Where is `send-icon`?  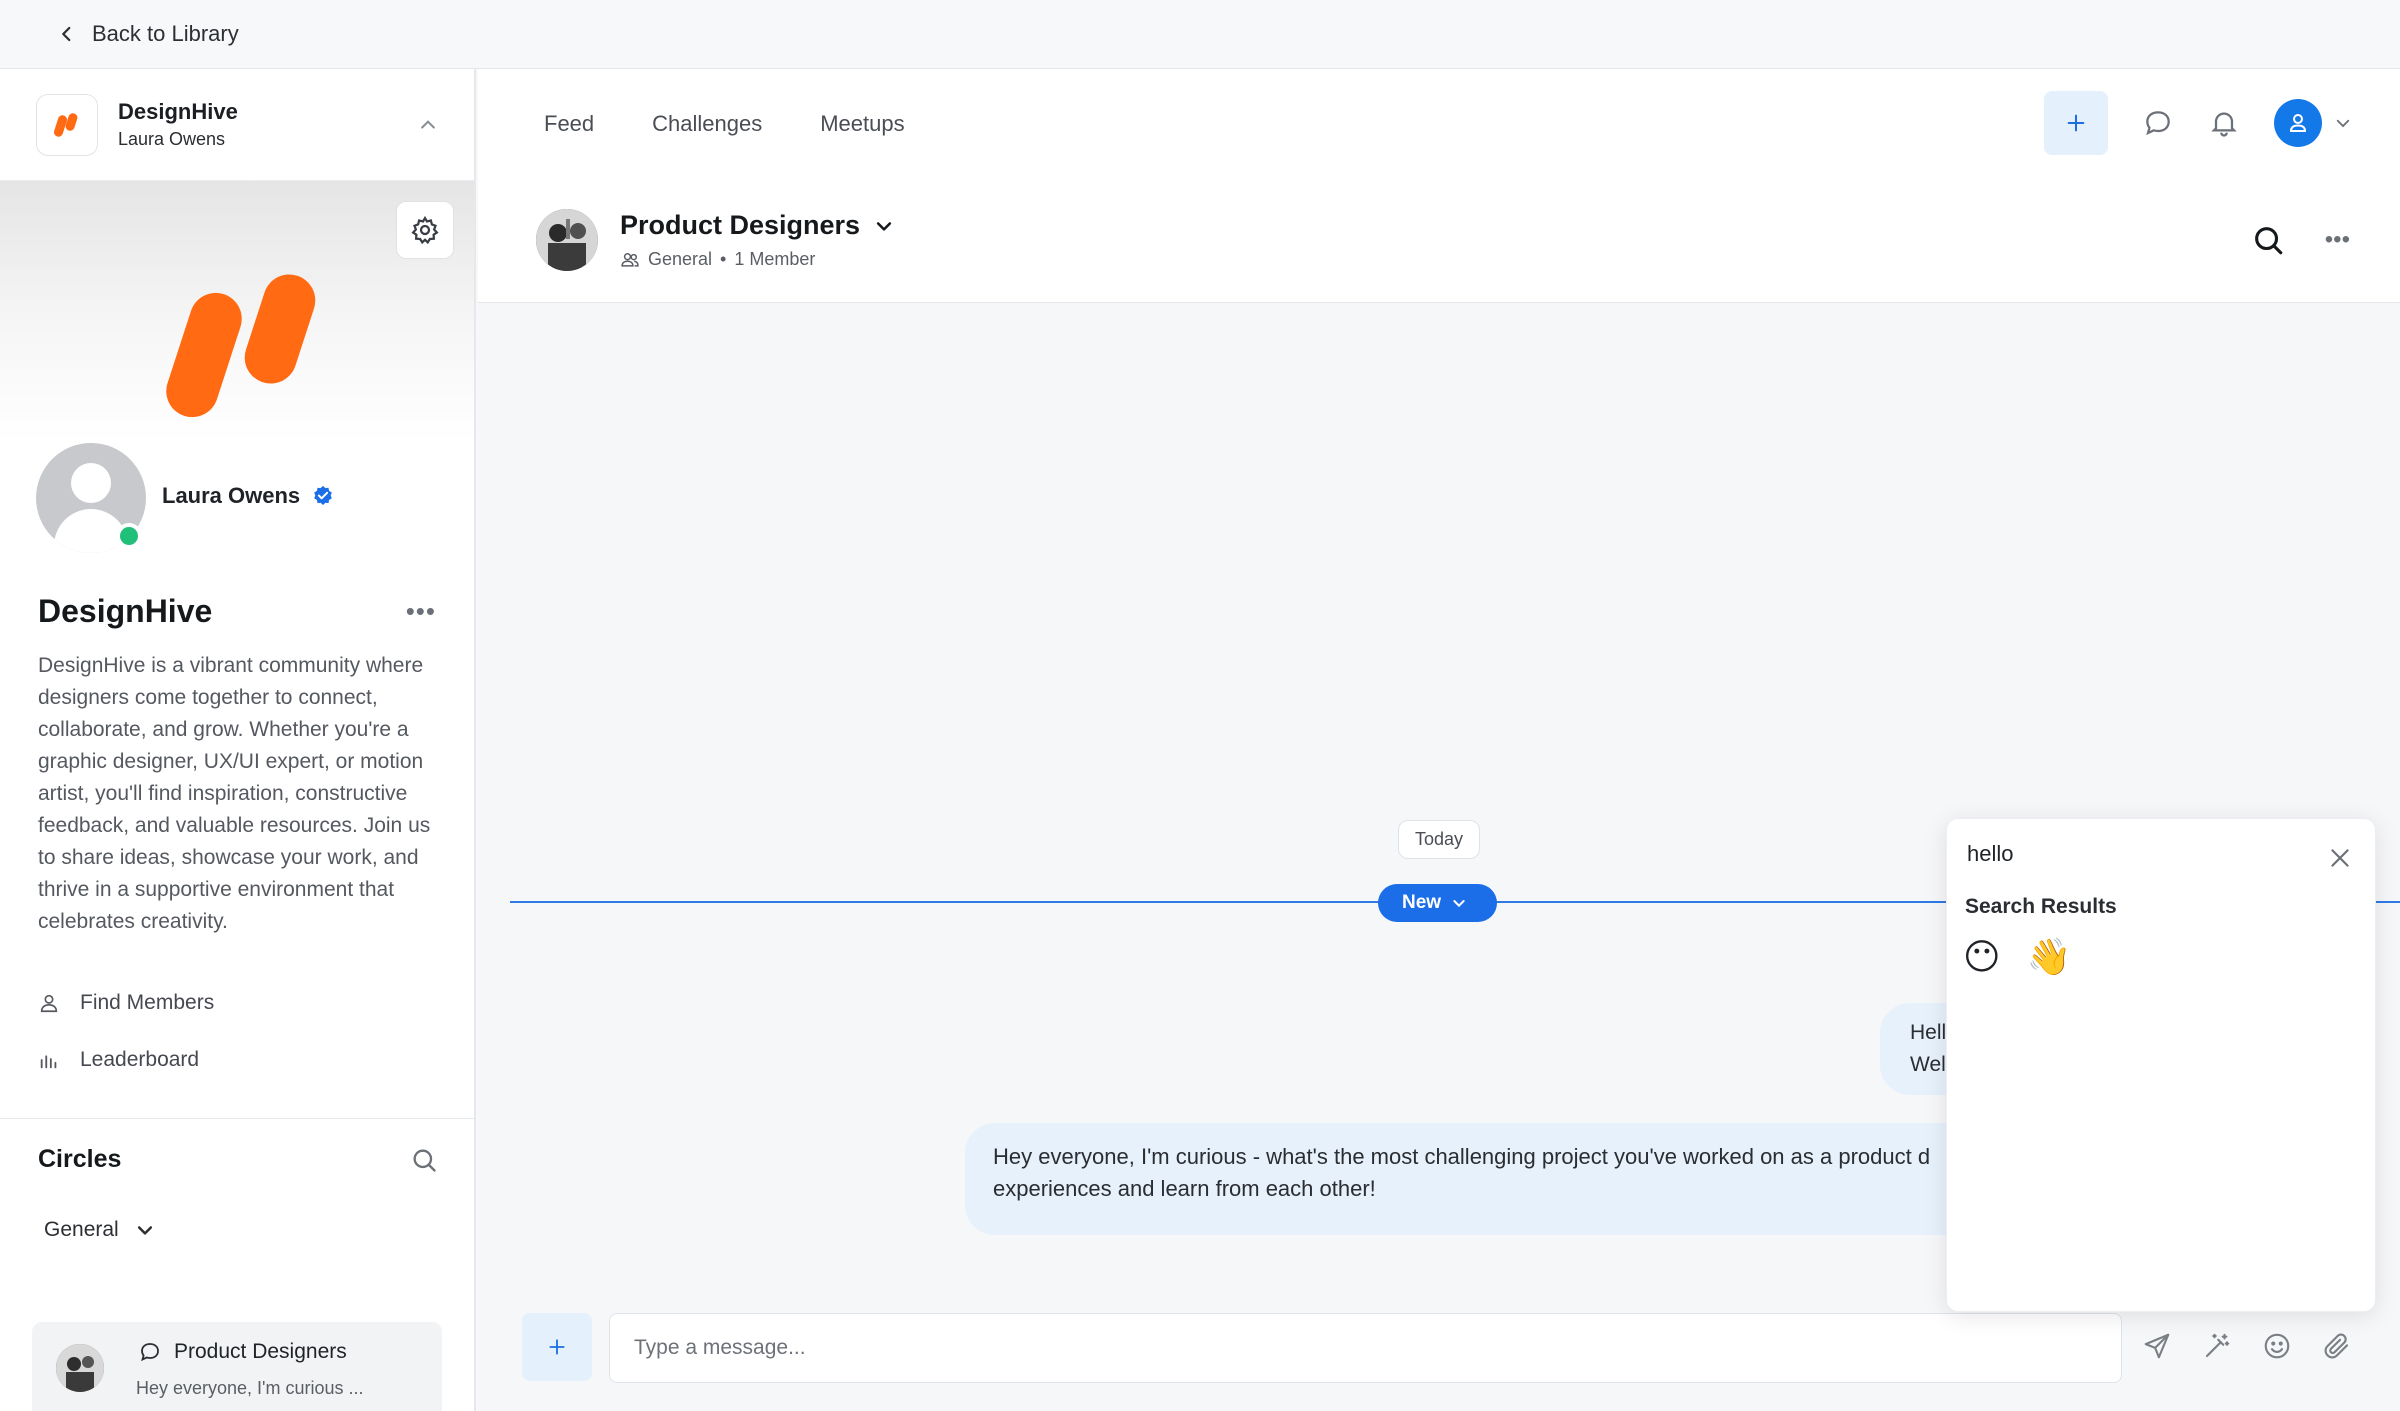 send-icon is located at coordinates (2157, 1346).